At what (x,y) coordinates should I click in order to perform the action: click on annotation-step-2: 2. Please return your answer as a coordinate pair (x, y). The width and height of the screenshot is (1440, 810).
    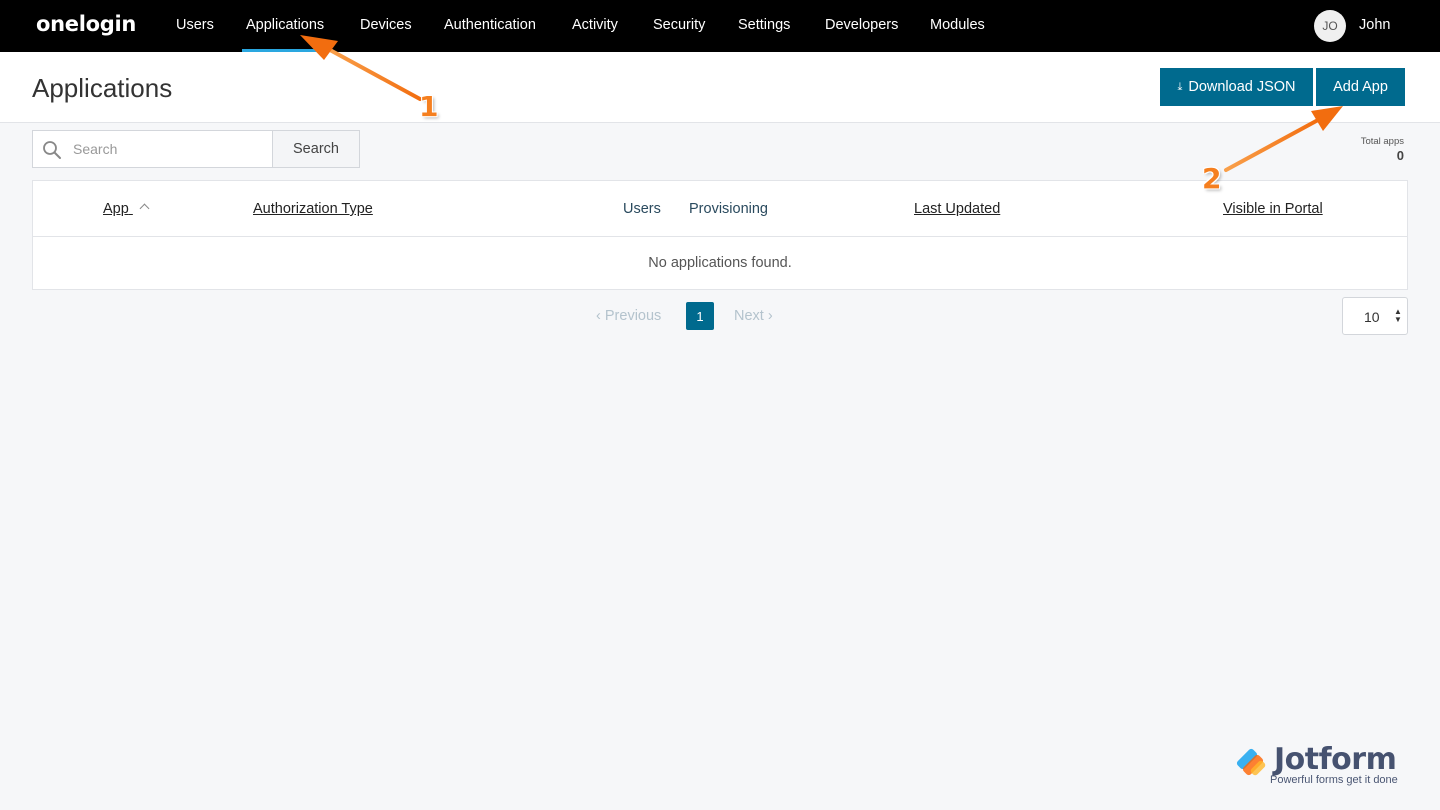
    Looking at the image, I should click on (1212, 178).